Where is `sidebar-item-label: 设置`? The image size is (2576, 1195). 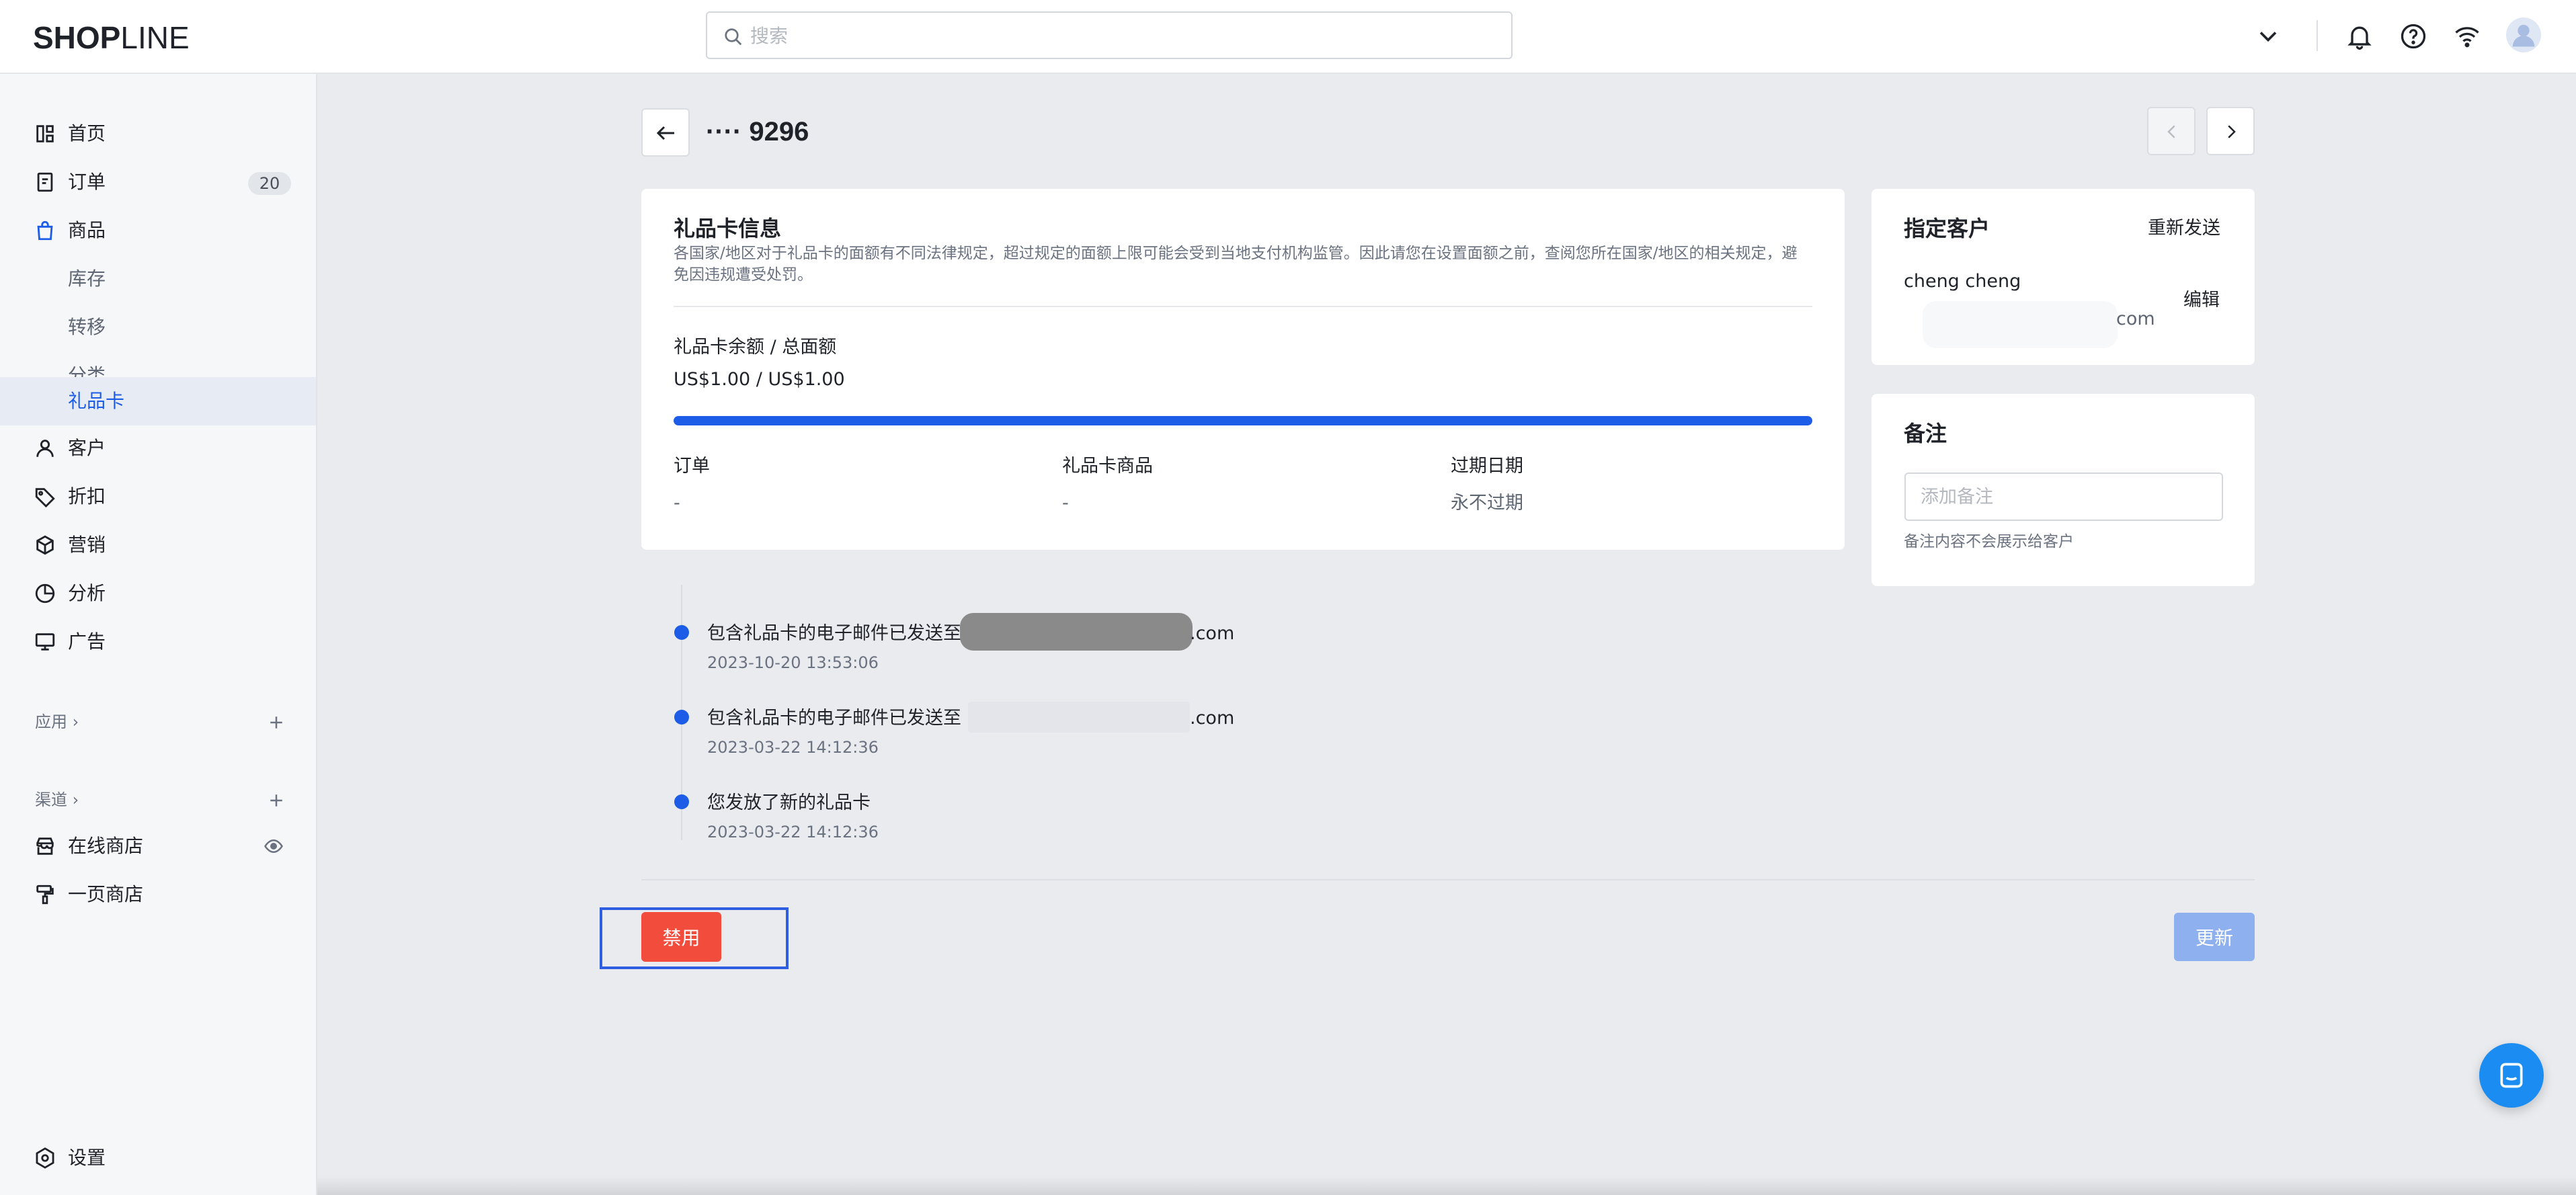
sidebar-item-label: 设置 is located at coordinates (87, 1158).